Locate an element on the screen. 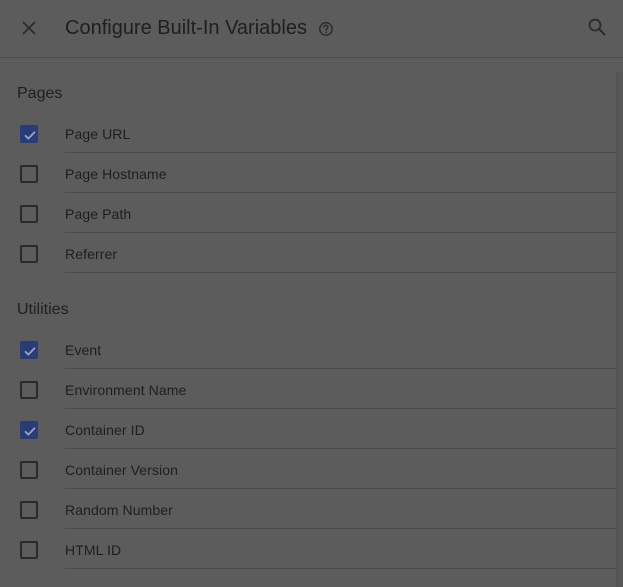 The height and width of the screenshot is (587, 623). checkbox-html-id is located at coordinates (29, 550).